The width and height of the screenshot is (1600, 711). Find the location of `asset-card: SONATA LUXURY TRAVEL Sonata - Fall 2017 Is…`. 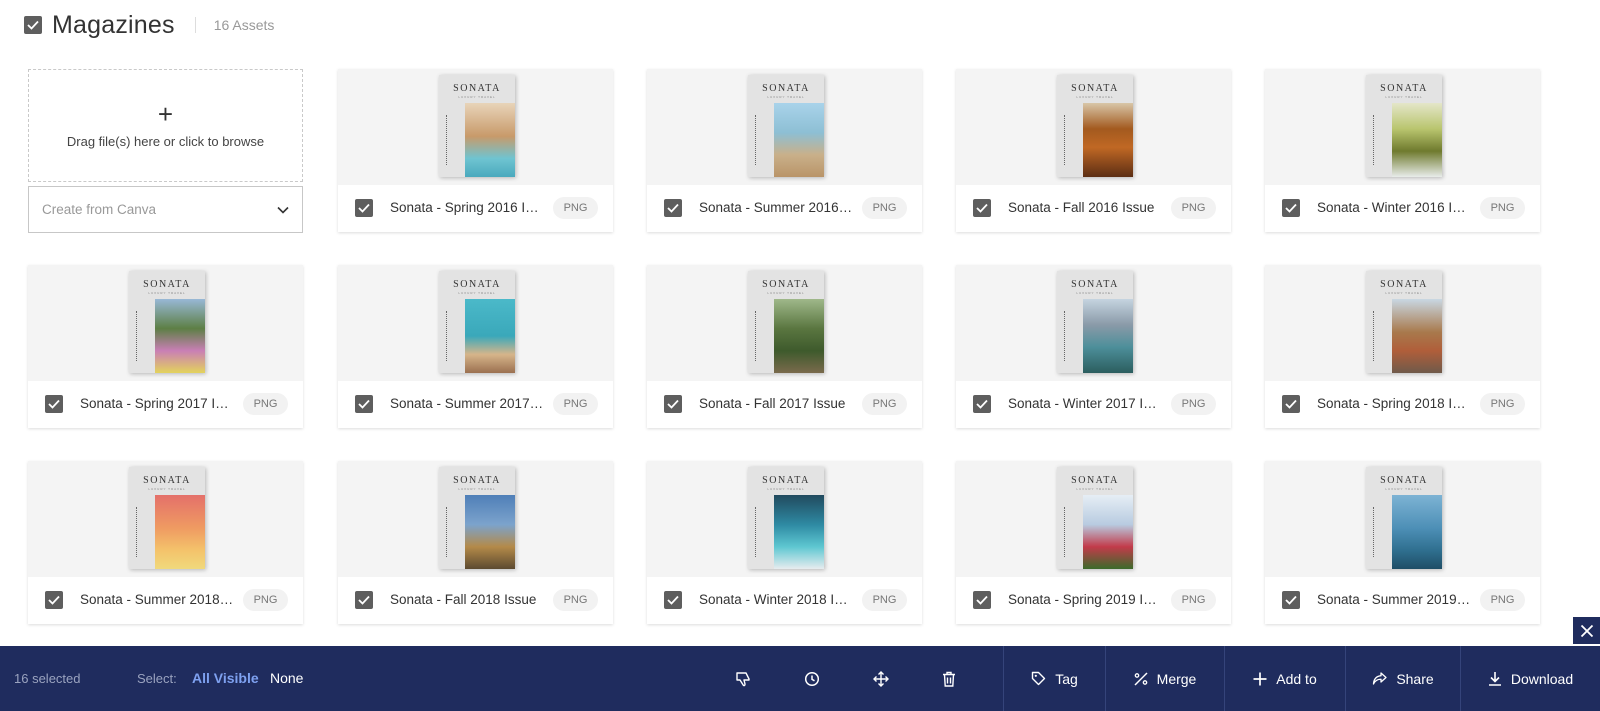

asset-card: SONATA LUXURY TRAVEL Sonata - Fall 2017 Is… is located at coordinates (784, 346).